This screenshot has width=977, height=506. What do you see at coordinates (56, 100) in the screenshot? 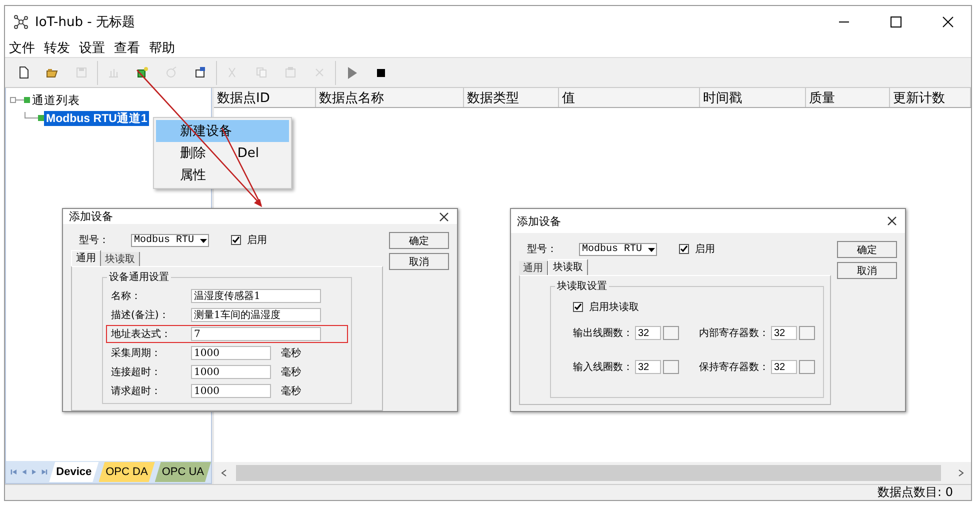
I see `tree-item: 通道列表` at bounding box center [56, 100].